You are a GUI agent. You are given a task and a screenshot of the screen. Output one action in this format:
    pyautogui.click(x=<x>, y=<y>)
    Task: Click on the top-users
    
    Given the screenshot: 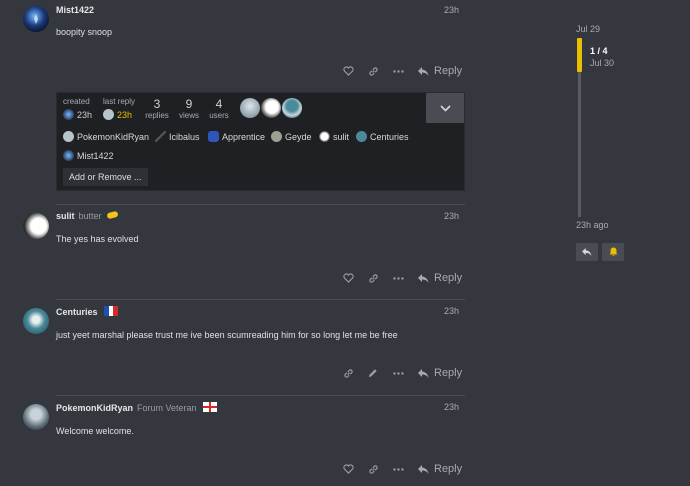 What is the action you would take?
    pyautogui.click(x=271, y=108)
    